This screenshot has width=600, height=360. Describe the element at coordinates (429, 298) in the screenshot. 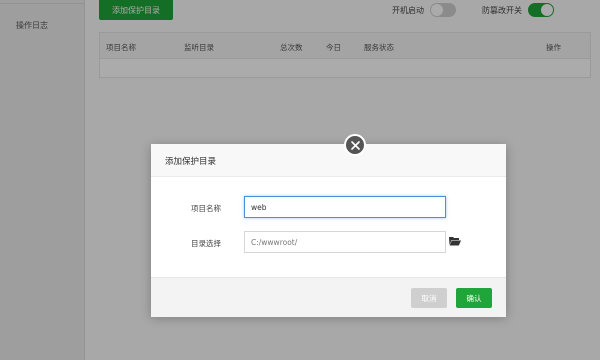

I see `cancel-button: 取消` at that location.